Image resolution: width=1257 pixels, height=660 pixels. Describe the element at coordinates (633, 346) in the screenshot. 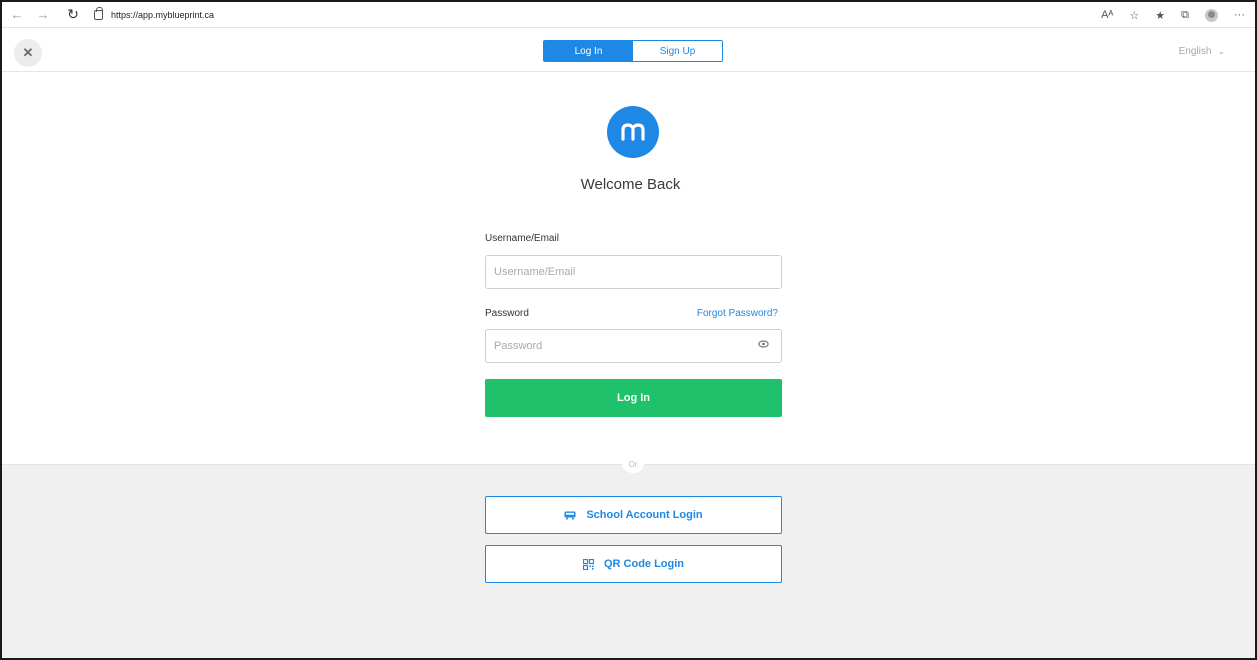

I see `password-input` at that location.